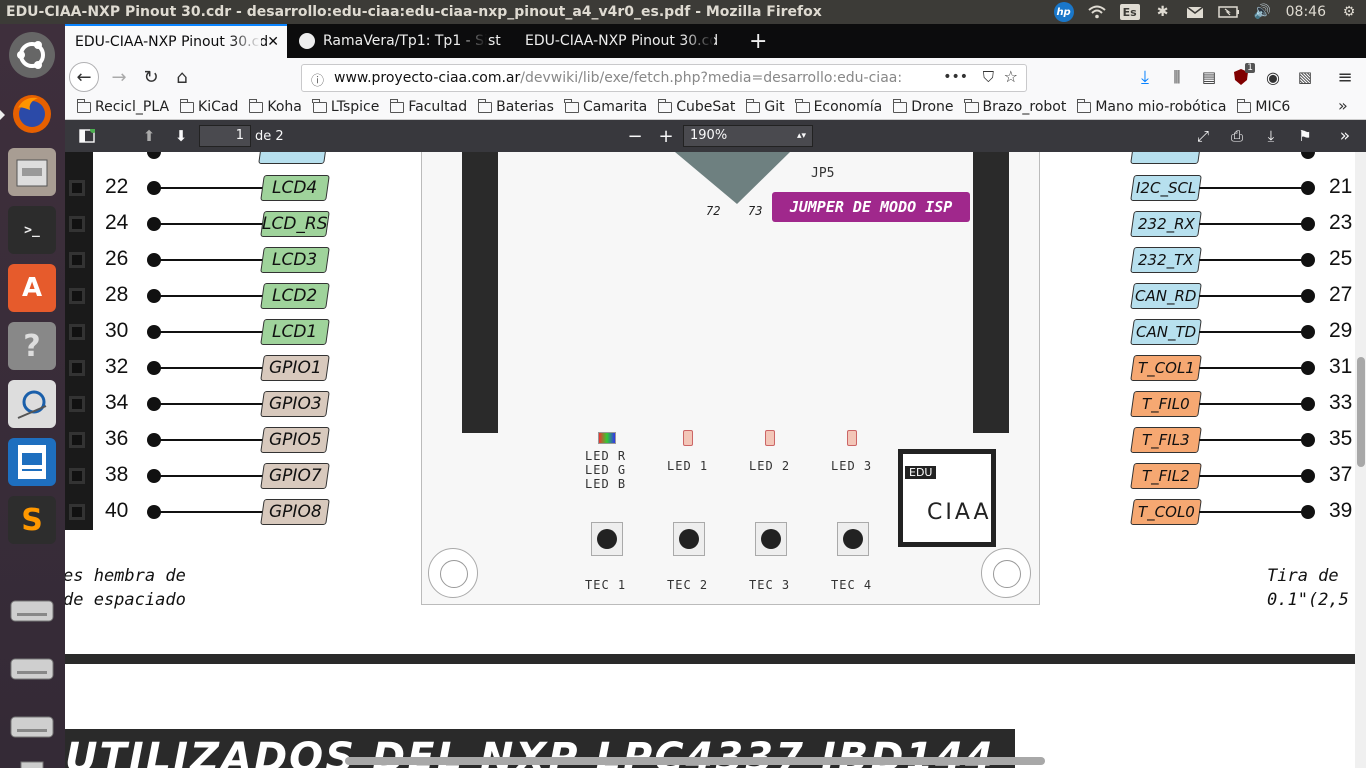  I want to click on bookmark-folder: Baterias, so click(515, 106).